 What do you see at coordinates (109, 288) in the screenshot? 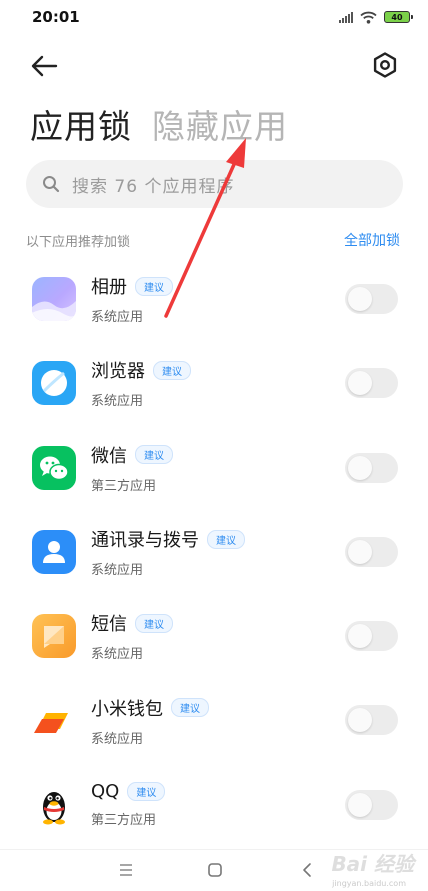
I see `app-name: 相册` at bounding box center [109, 288].